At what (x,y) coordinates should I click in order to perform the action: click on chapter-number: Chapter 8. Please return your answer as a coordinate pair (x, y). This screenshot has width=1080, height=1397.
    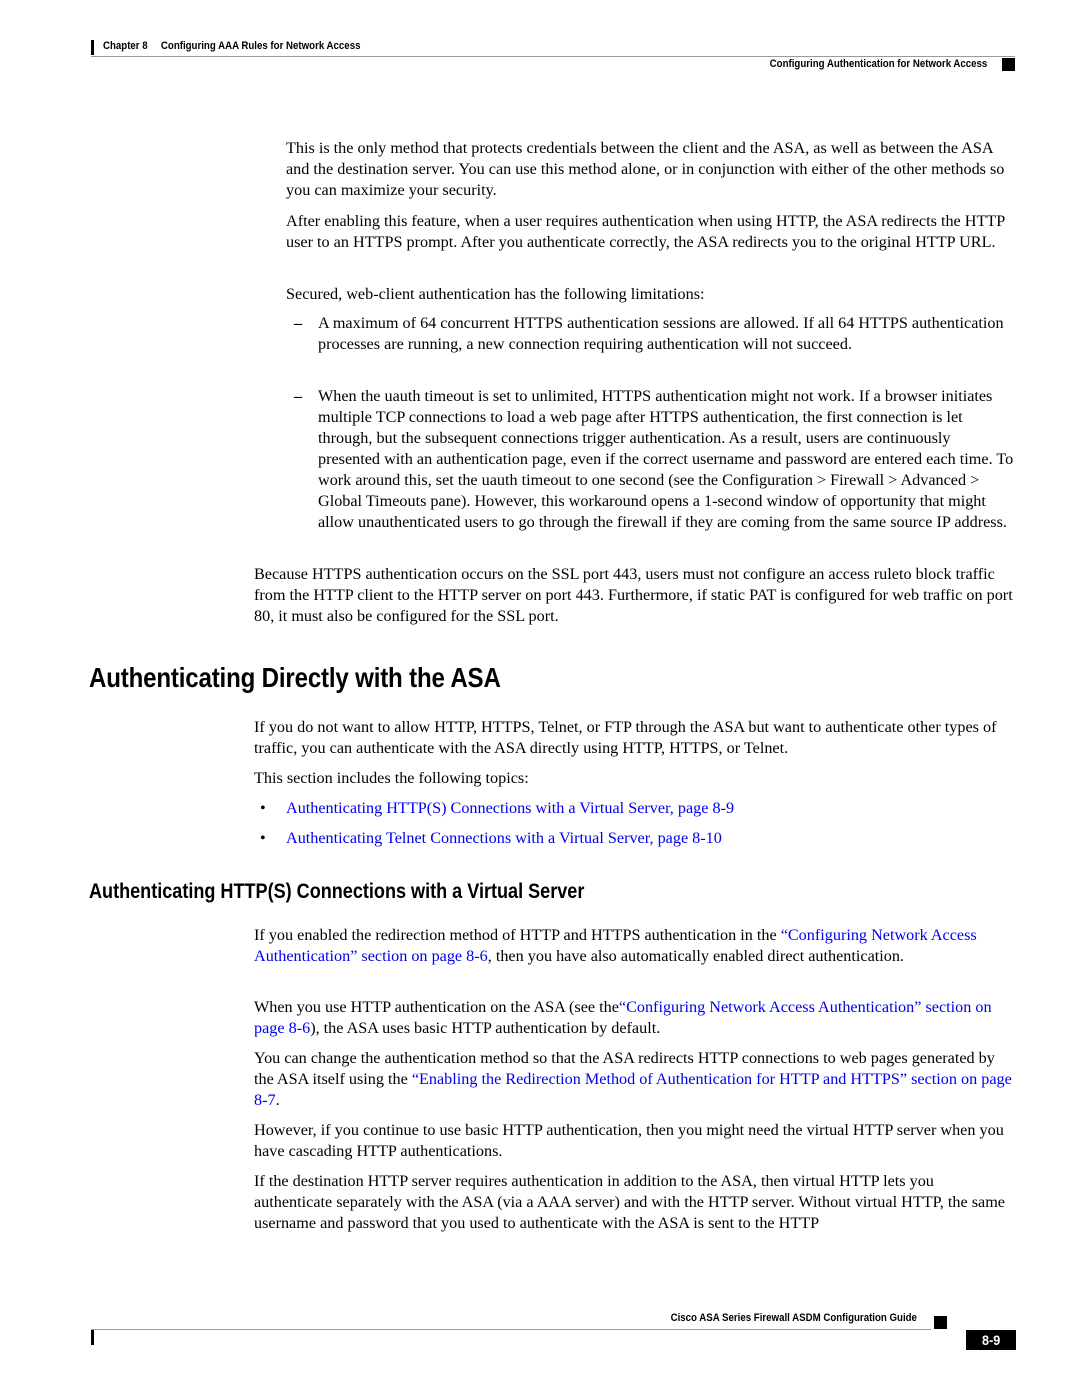
    Looking at the image, I should click on (125, 46).